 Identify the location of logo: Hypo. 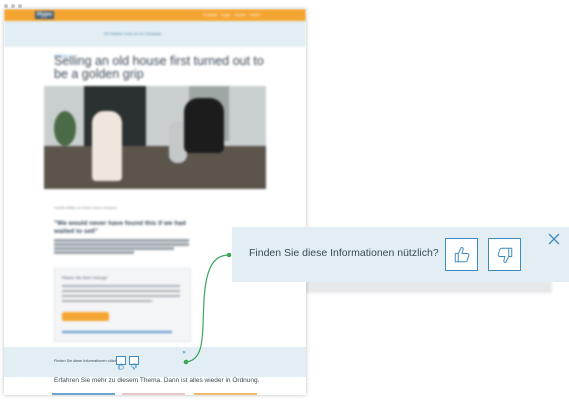
(44, 15).